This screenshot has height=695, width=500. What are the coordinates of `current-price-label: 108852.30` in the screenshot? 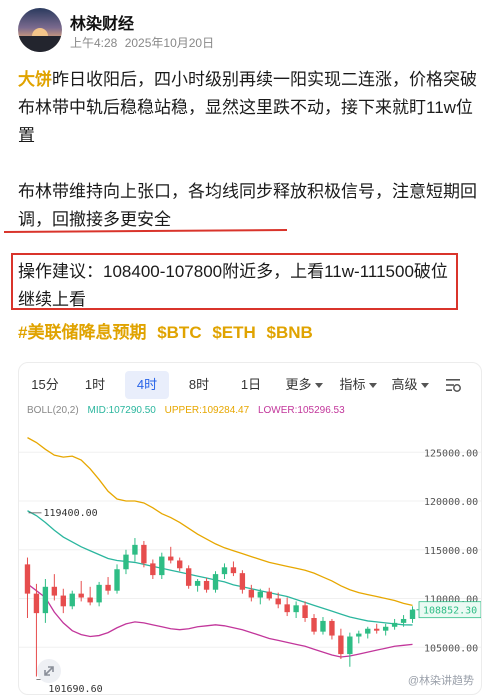 It's located at (450, 611).